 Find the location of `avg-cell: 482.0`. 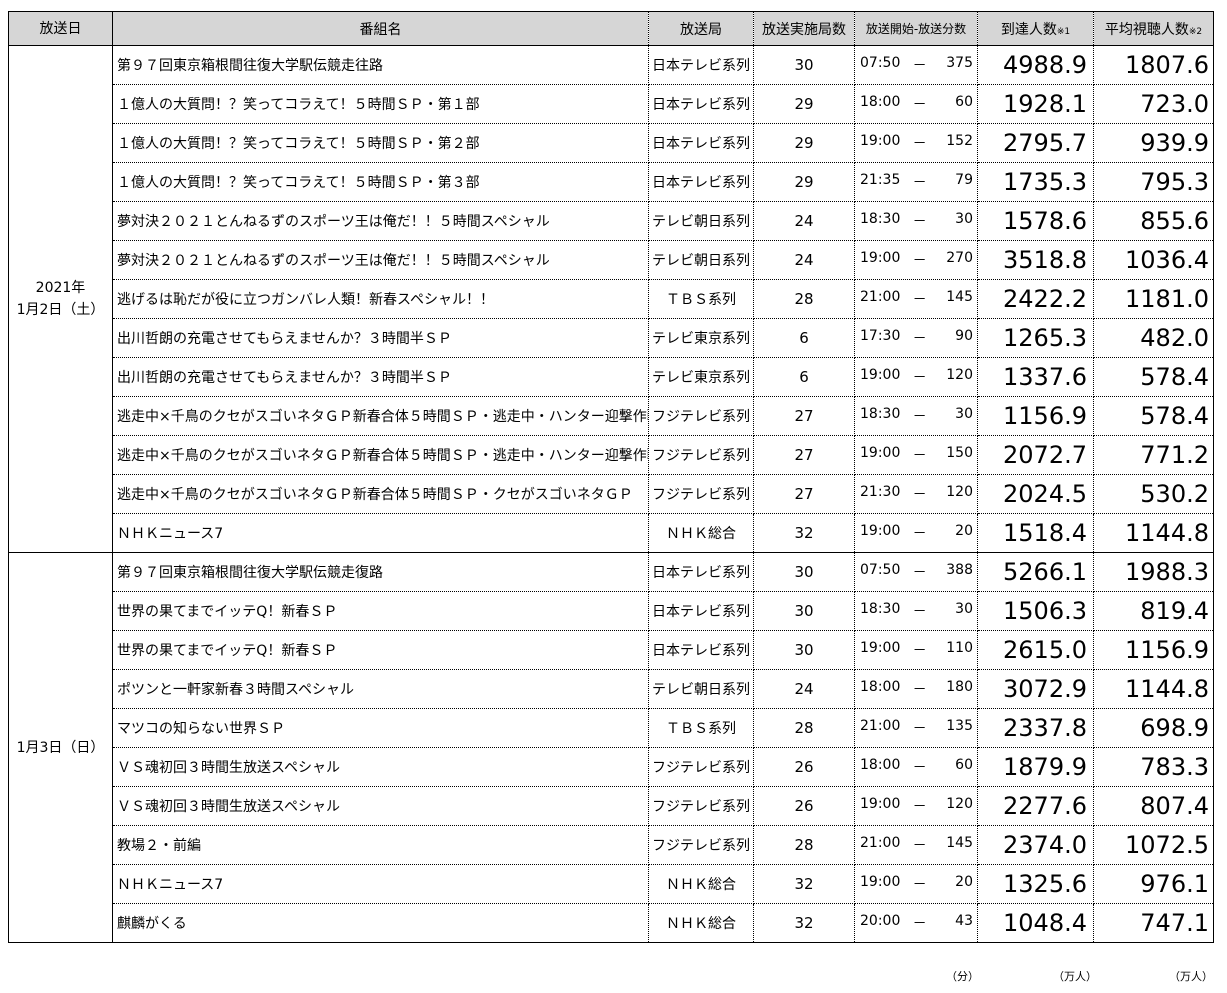

avg-cell: 482.0 is located at coordinates (1153, 338).